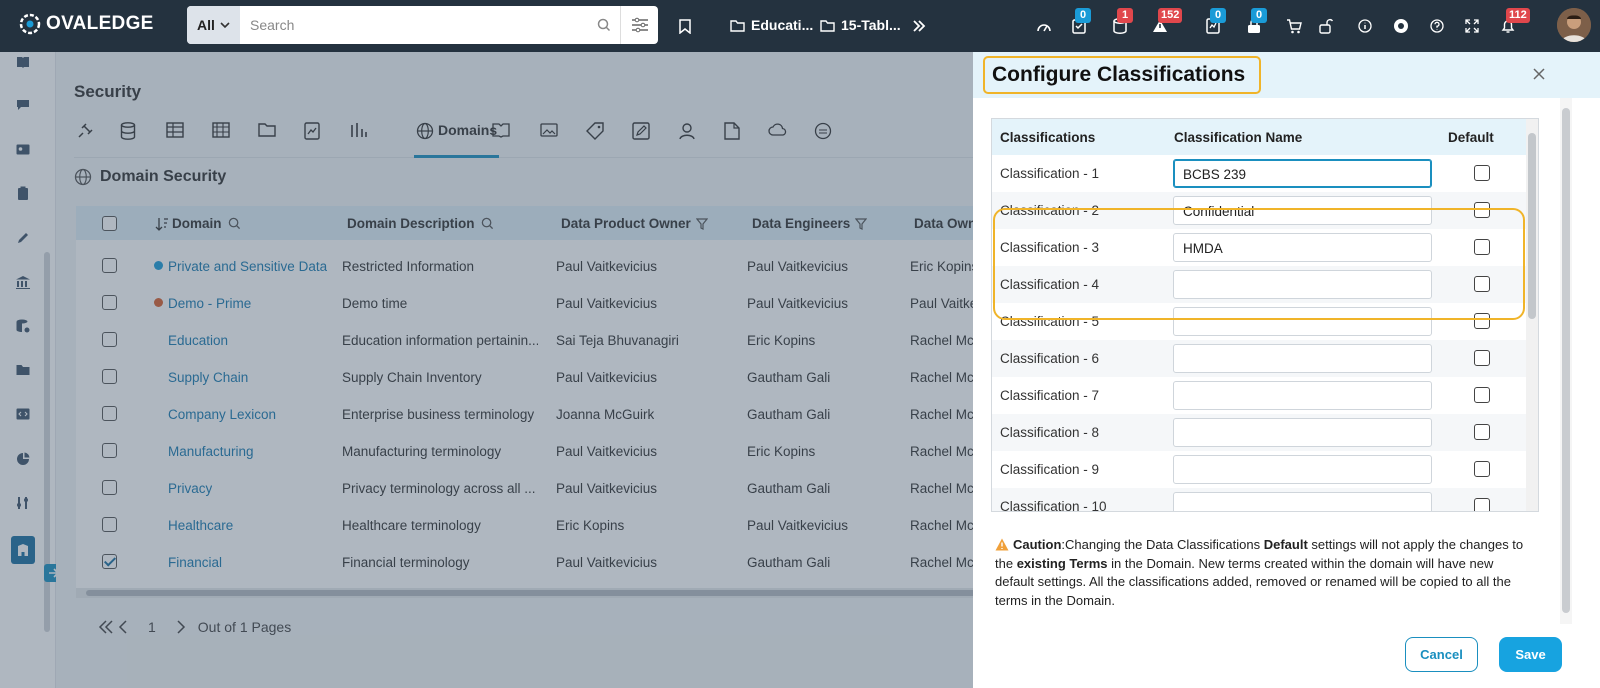  I want to click on classification-row: Classification - 8, so click(1260, 432).